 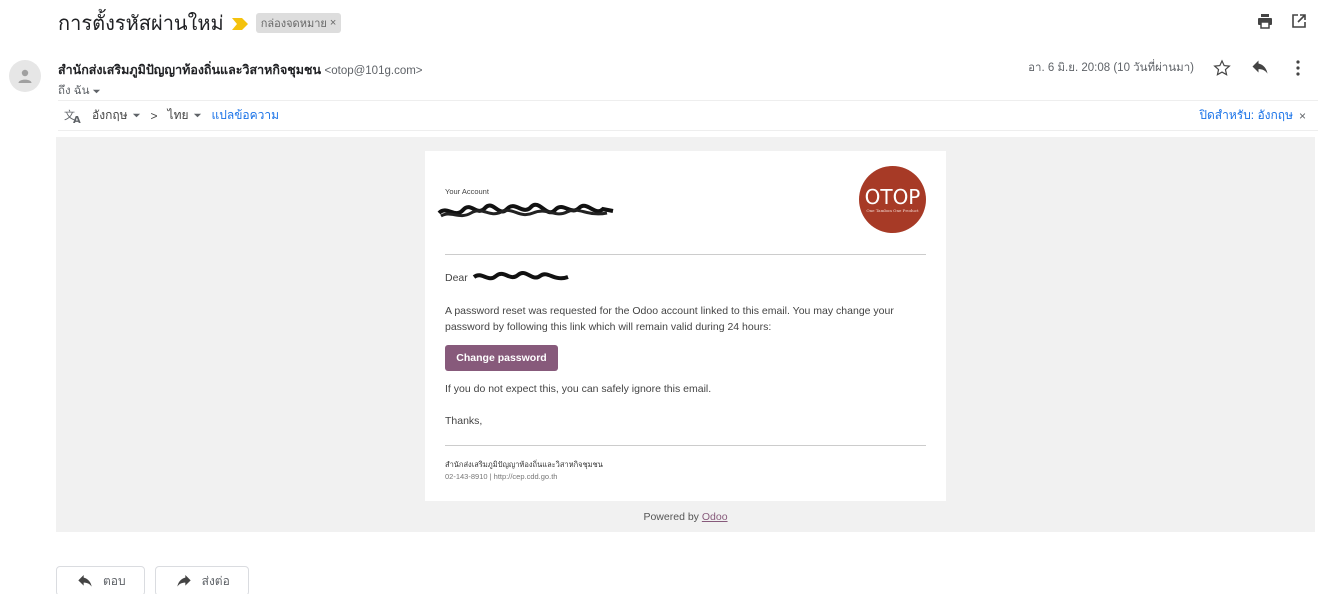 What do you see at coordinates (501, 358) in the screenshot?
I see `change-password-button: Change password` at bounding box center [501, 358].